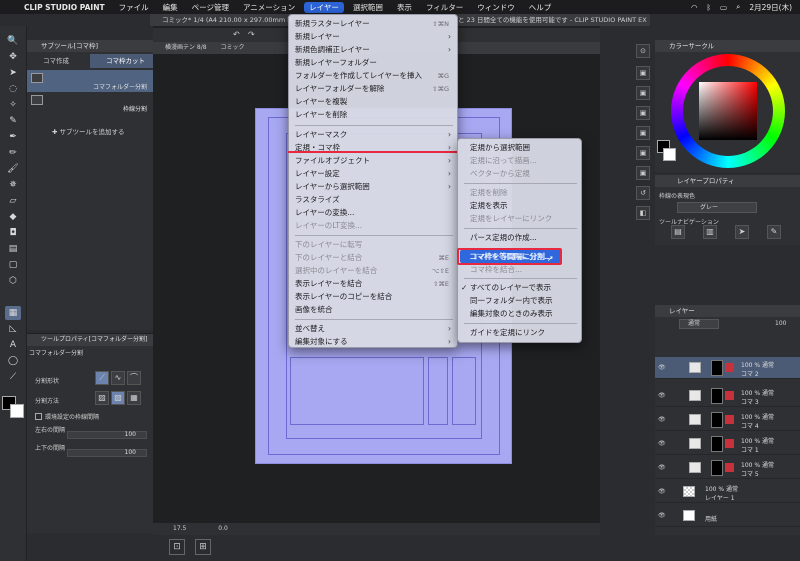  Describe the element at coordinates (107, 435) in the screenshot. I see `lr-gap-slider: 100` at that location.